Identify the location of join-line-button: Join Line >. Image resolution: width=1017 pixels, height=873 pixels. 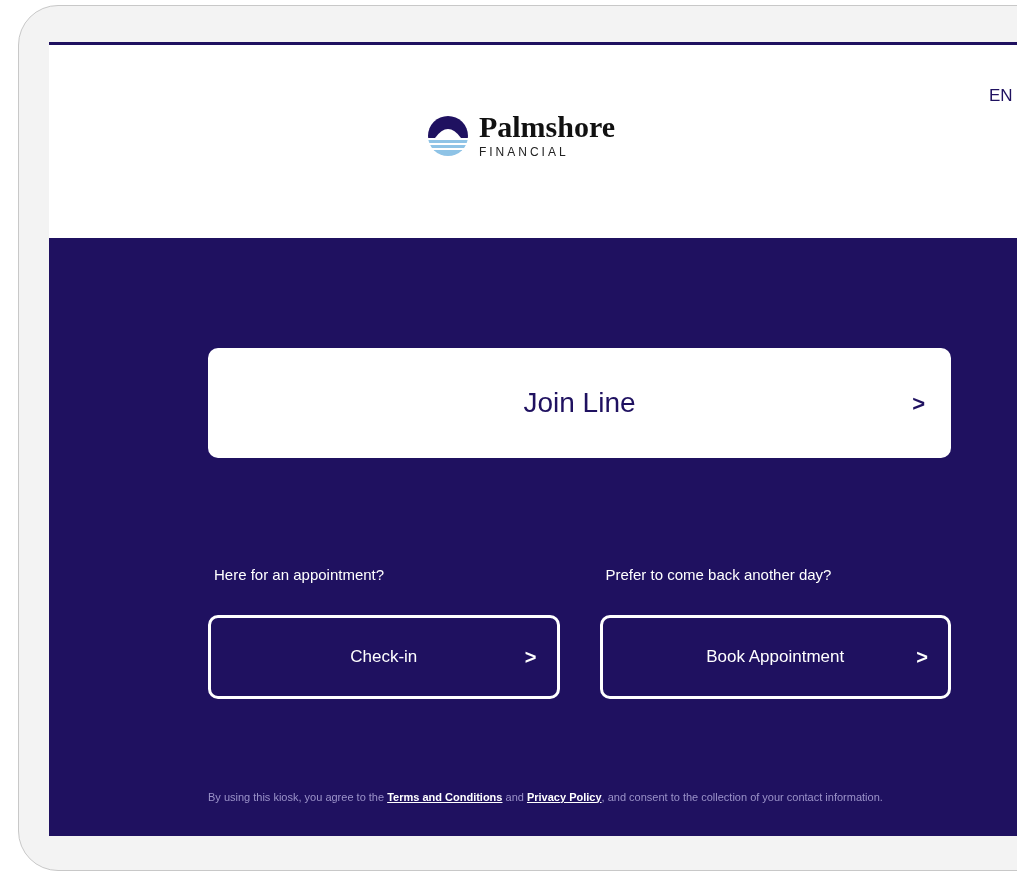
(579, 403).